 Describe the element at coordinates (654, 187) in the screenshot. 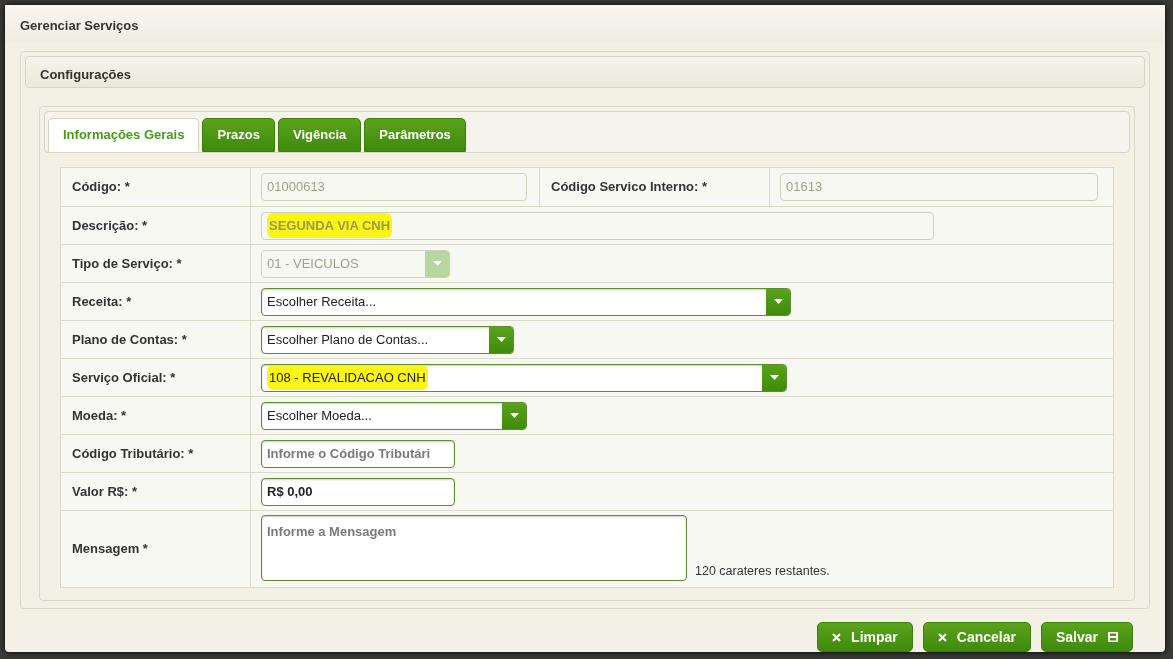

I see `field-label: Código Servico Interno: *` at that location.